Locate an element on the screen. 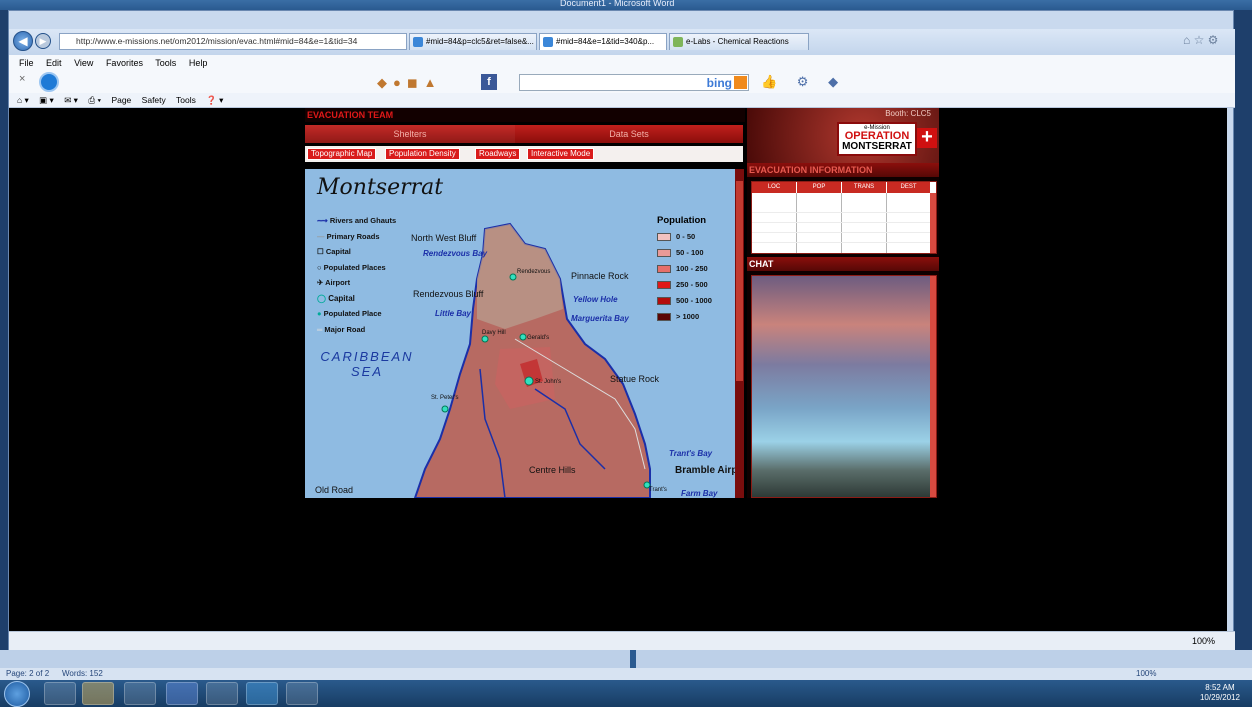 The height and width of the screenshot is (707, 1252). population-range-item: 50 - 100 is located at coordinates (684, 252).